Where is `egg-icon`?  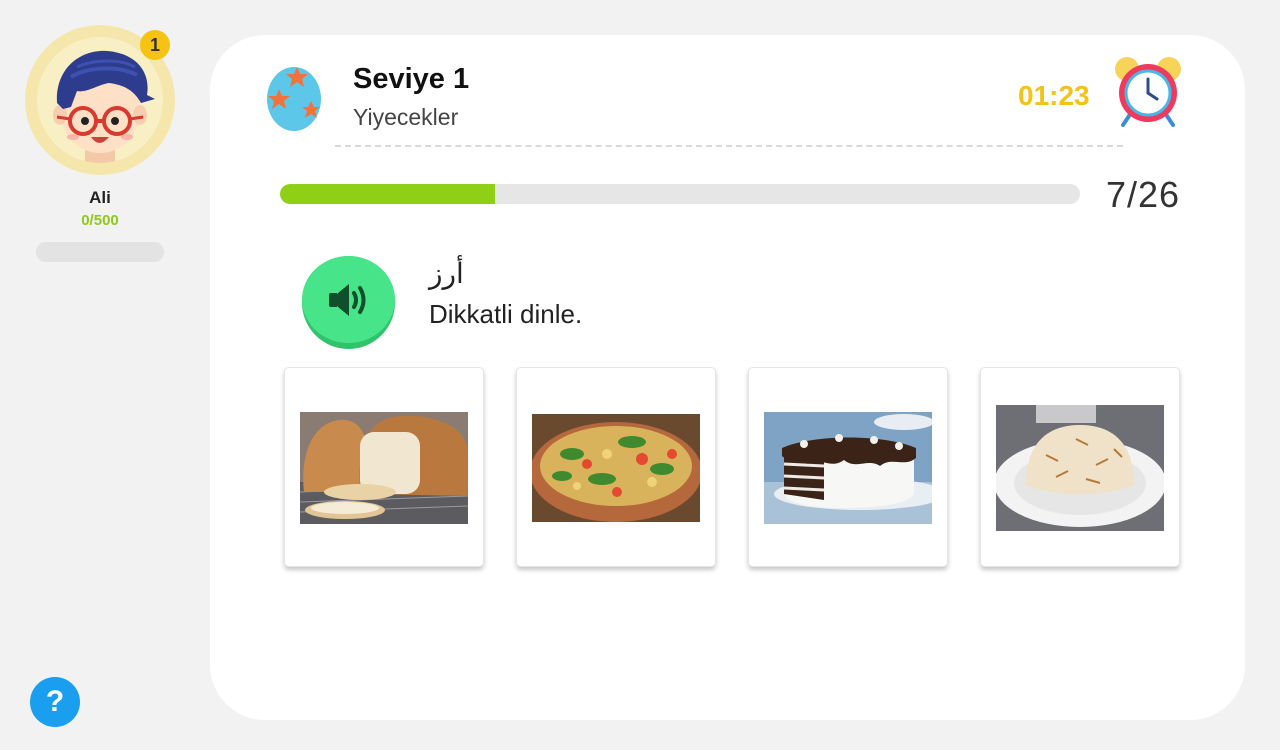 egg-icon is located at coordinates (294, 99).